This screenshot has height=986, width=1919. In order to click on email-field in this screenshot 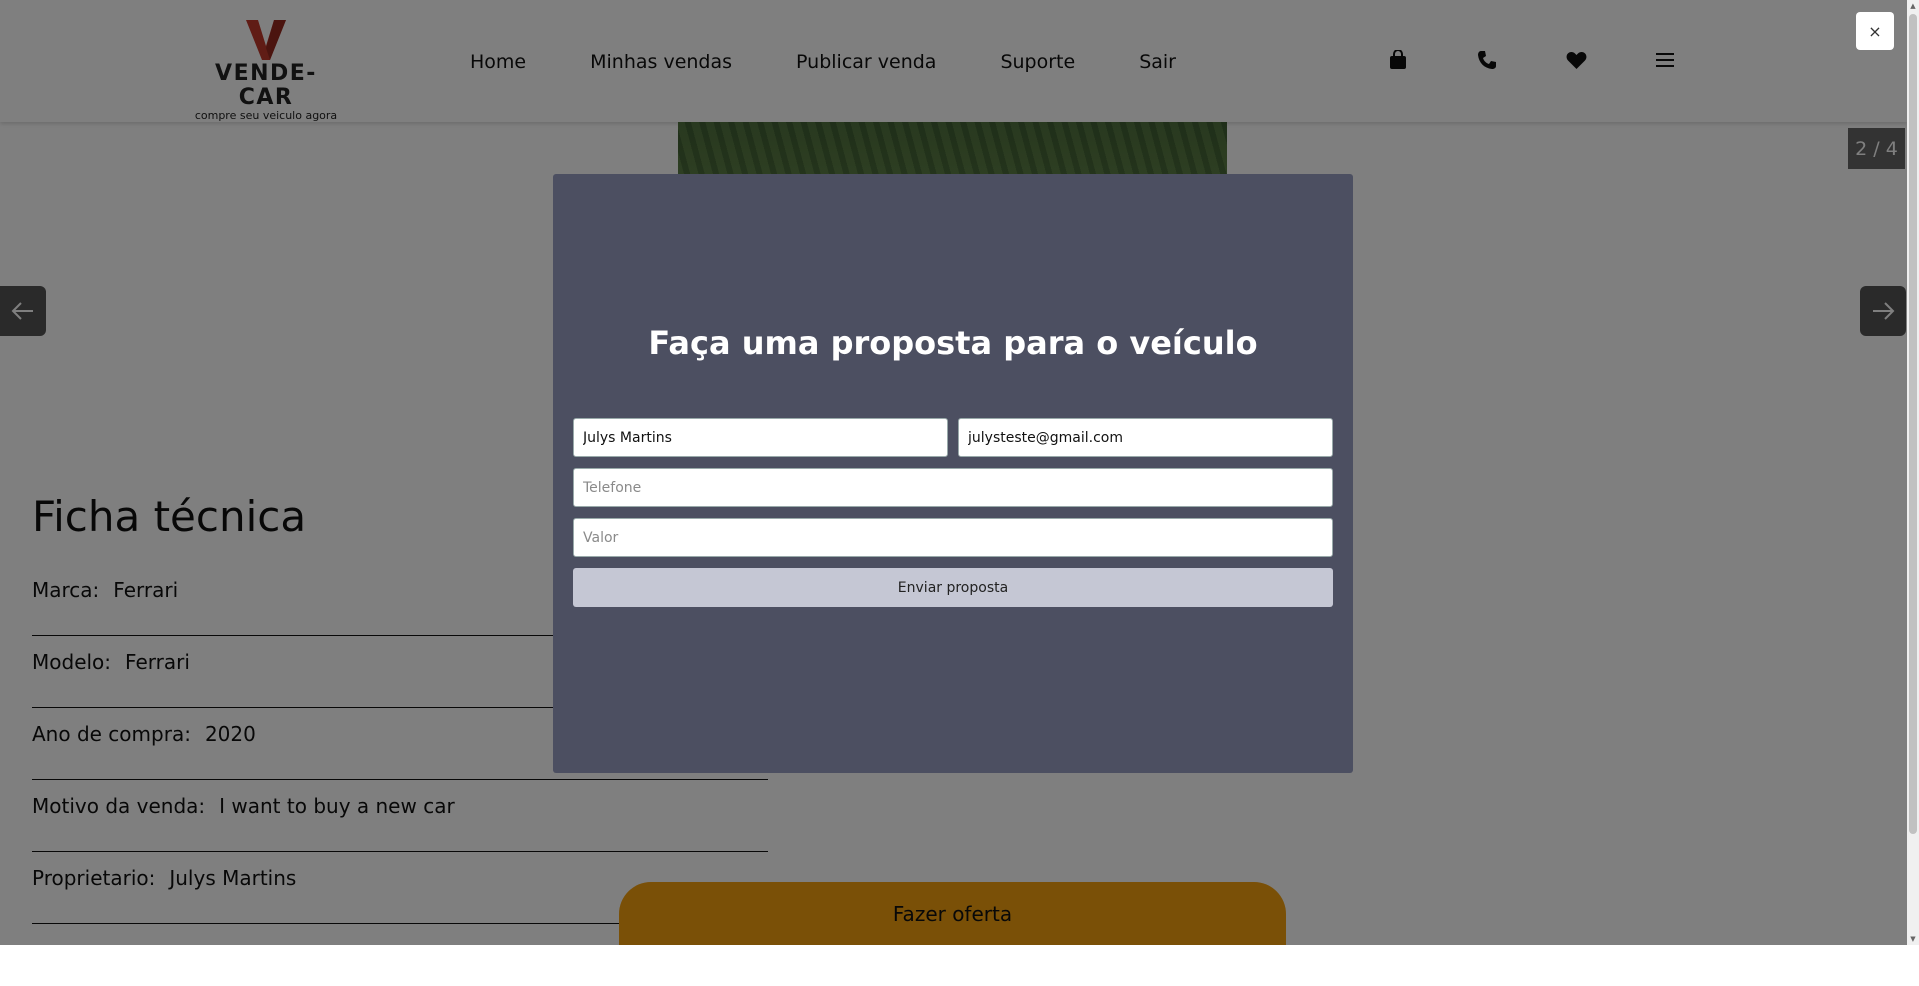, I will do `click(1145, 437)`.